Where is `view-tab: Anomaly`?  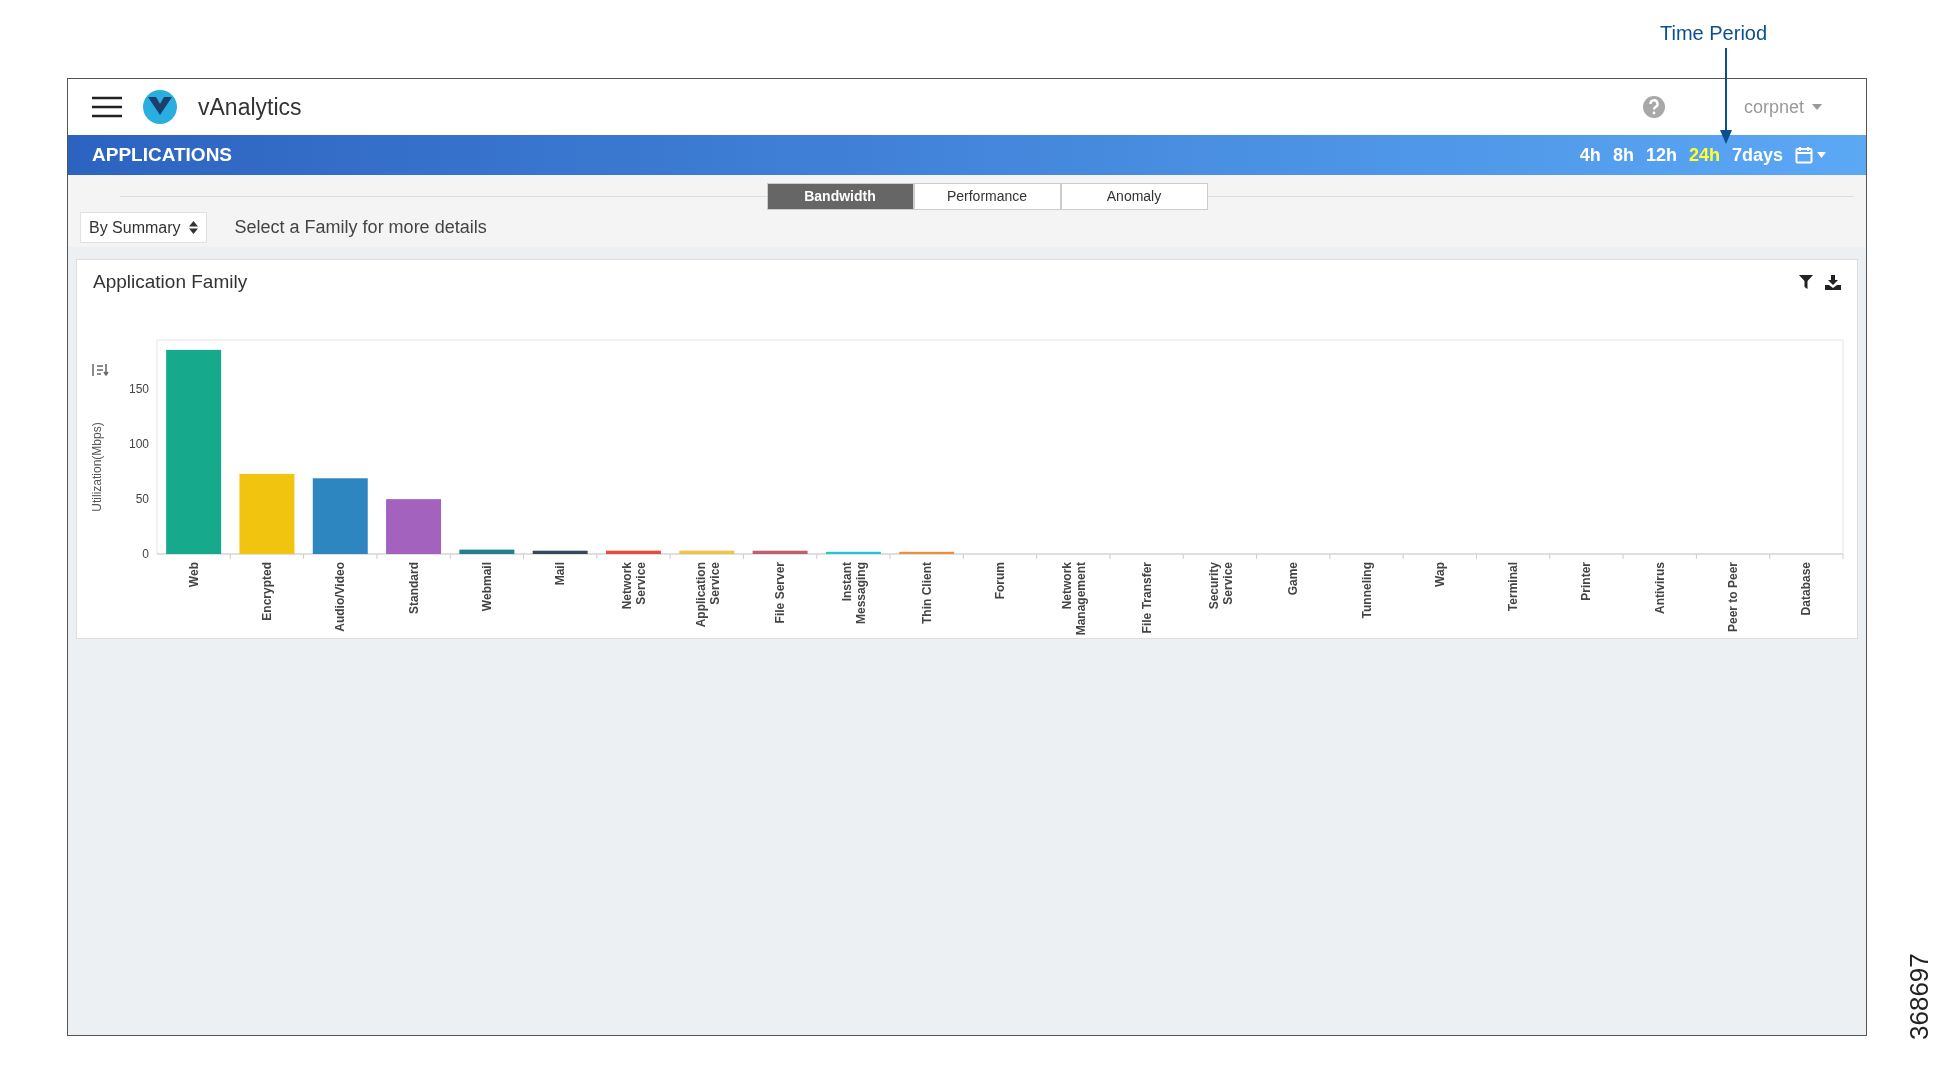
view-tab: Anomaly is located at coordinates (1134, 196).